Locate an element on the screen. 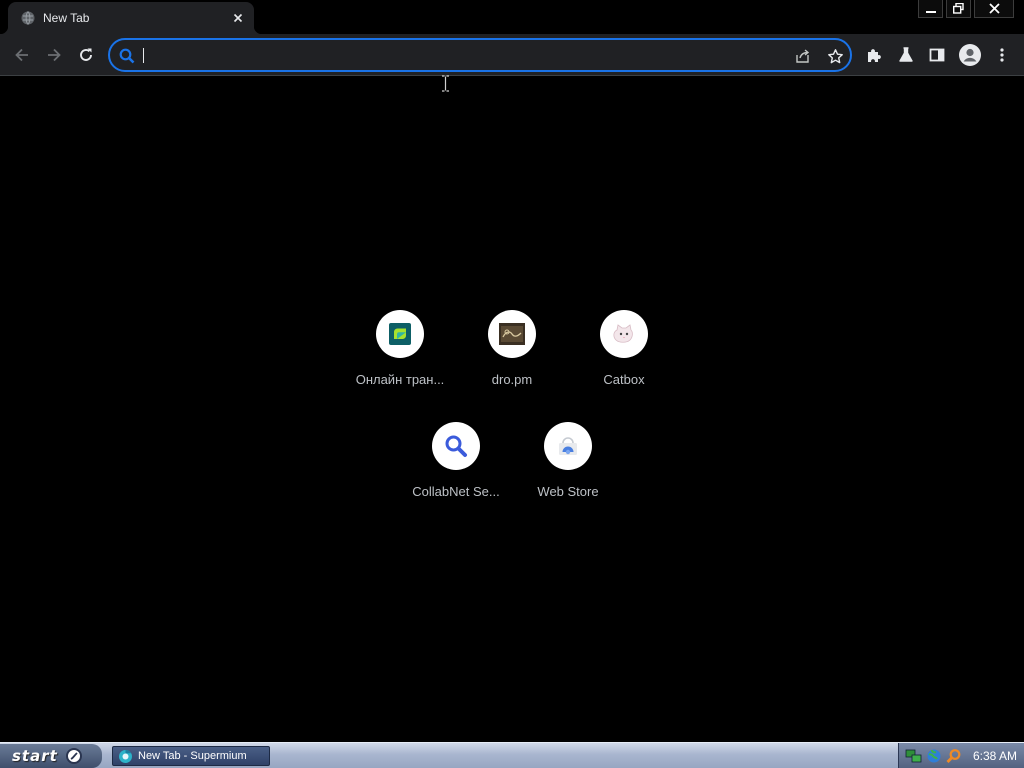 Image resolution: width=1024 pixels, height=768 pixels. browser-toolbar is located at coordinates (512, 63).